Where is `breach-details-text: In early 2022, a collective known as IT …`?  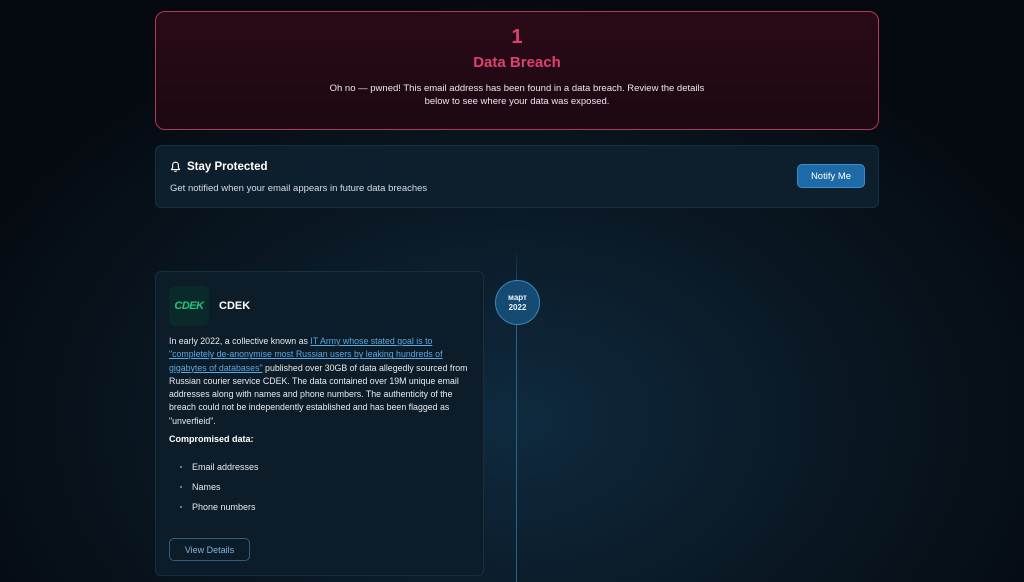
breach-details-text: In early 2022, a collective known as IT … is located at coordinates (319, 381).